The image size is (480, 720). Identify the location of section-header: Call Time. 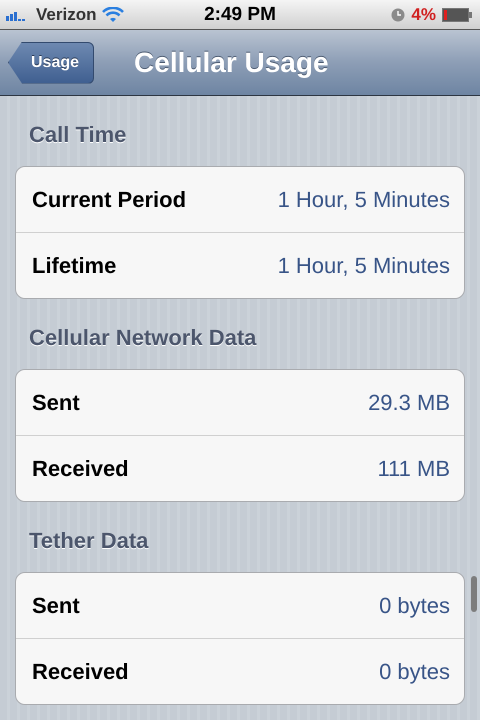
(78, 135).